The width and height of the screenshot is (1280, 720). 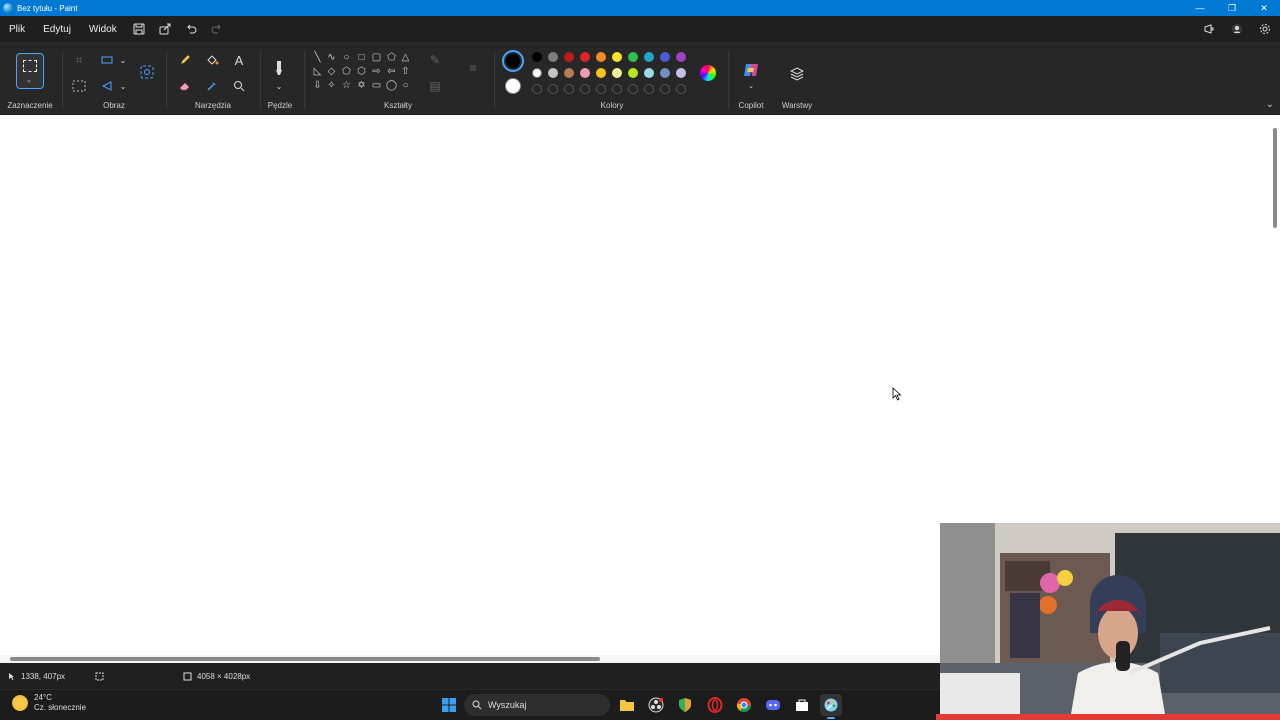 What do you see at coordinates (435, 60) in the screenshot?
I see `outline-icon: ✎` at bounding box center [435, 60].